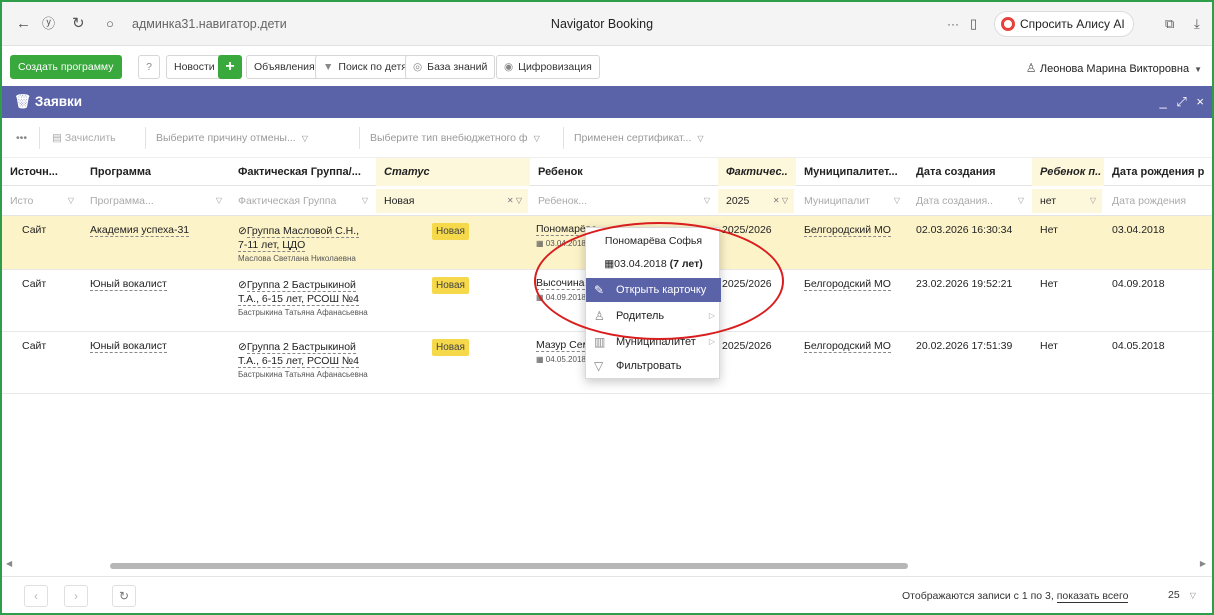 The height and width of the screenshot is (615, 1214). What do you see at coordinates (36, 596) in the screenshot?
I see `prev-page-button: ‹` at bounding box center [36, 596].